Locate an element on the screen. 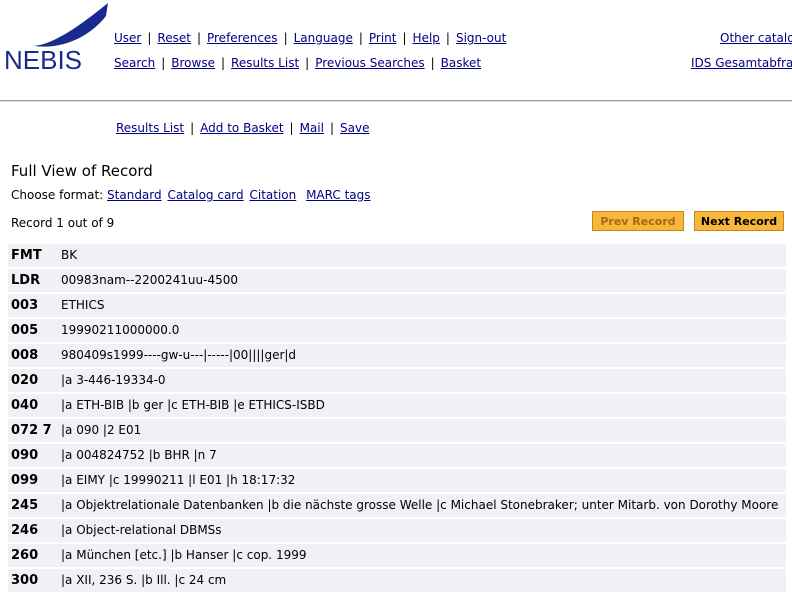 This screenshot has width=792, height=594. marc-tag: LDR is located at coordinates (33, 280).